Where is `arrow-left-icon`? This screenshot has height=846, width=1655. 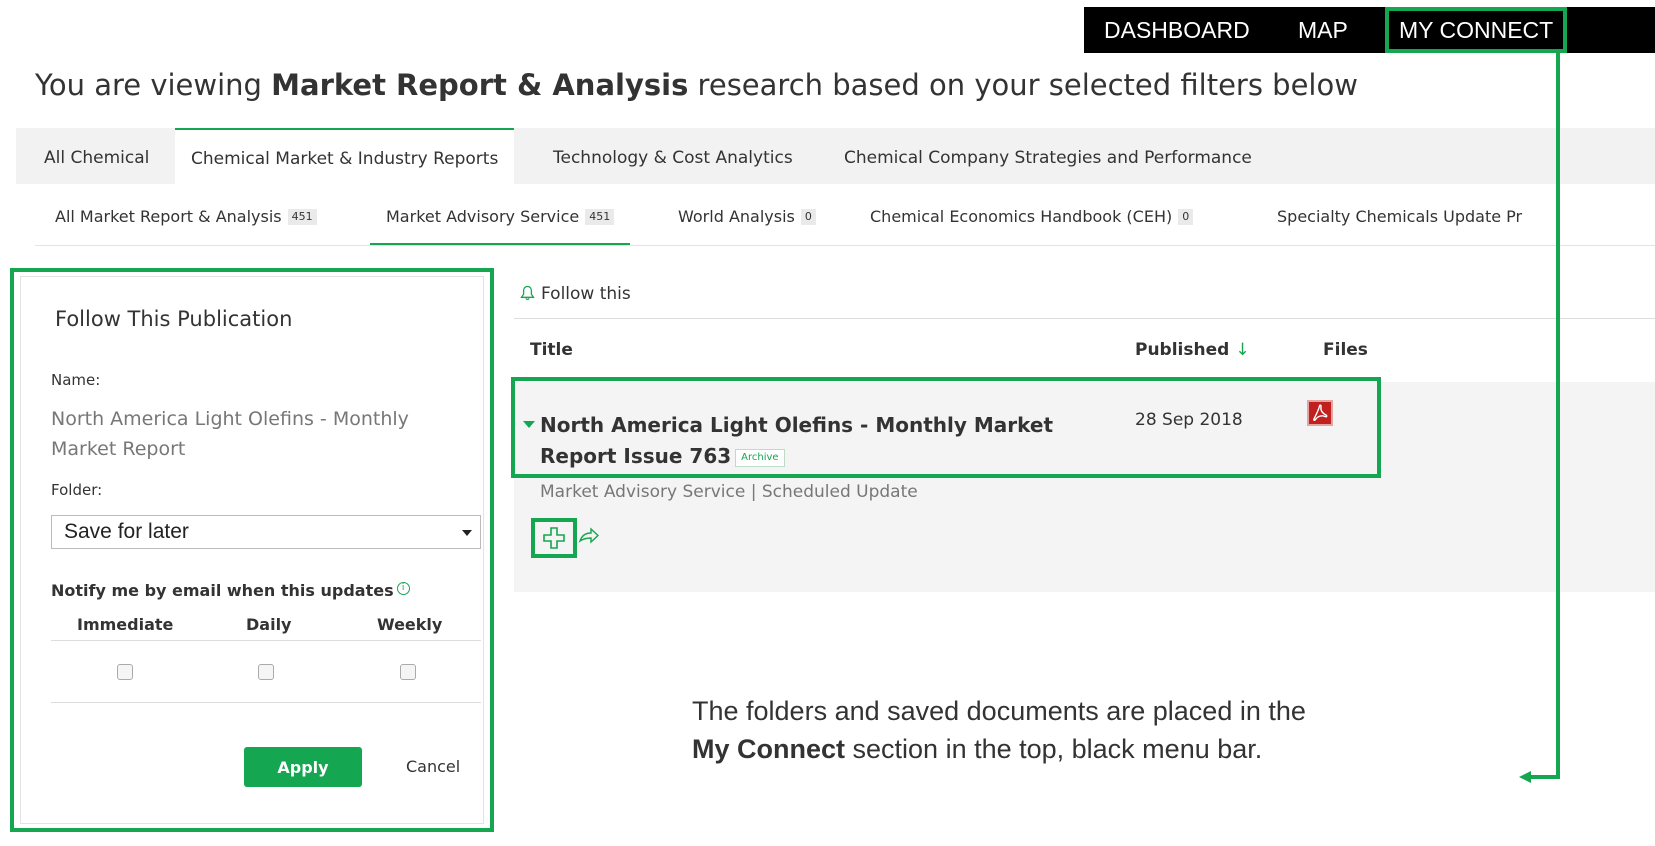
arrow-left-icon is located at coordinates (1525, 777).